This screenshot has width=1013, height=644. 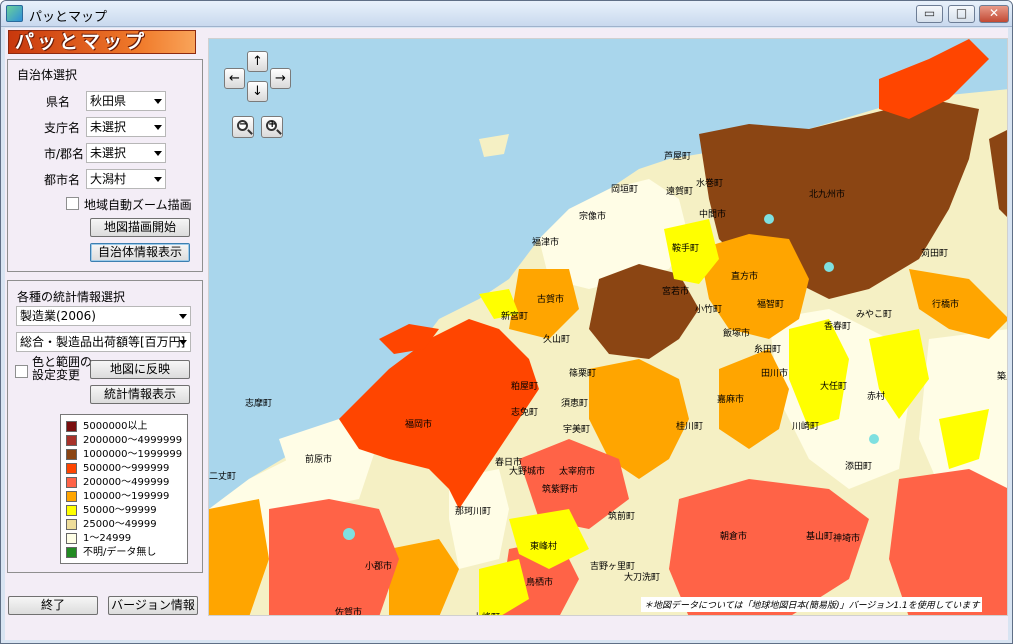 I want to click on map-place-label: 糸田町, so click(x=768, y=350).